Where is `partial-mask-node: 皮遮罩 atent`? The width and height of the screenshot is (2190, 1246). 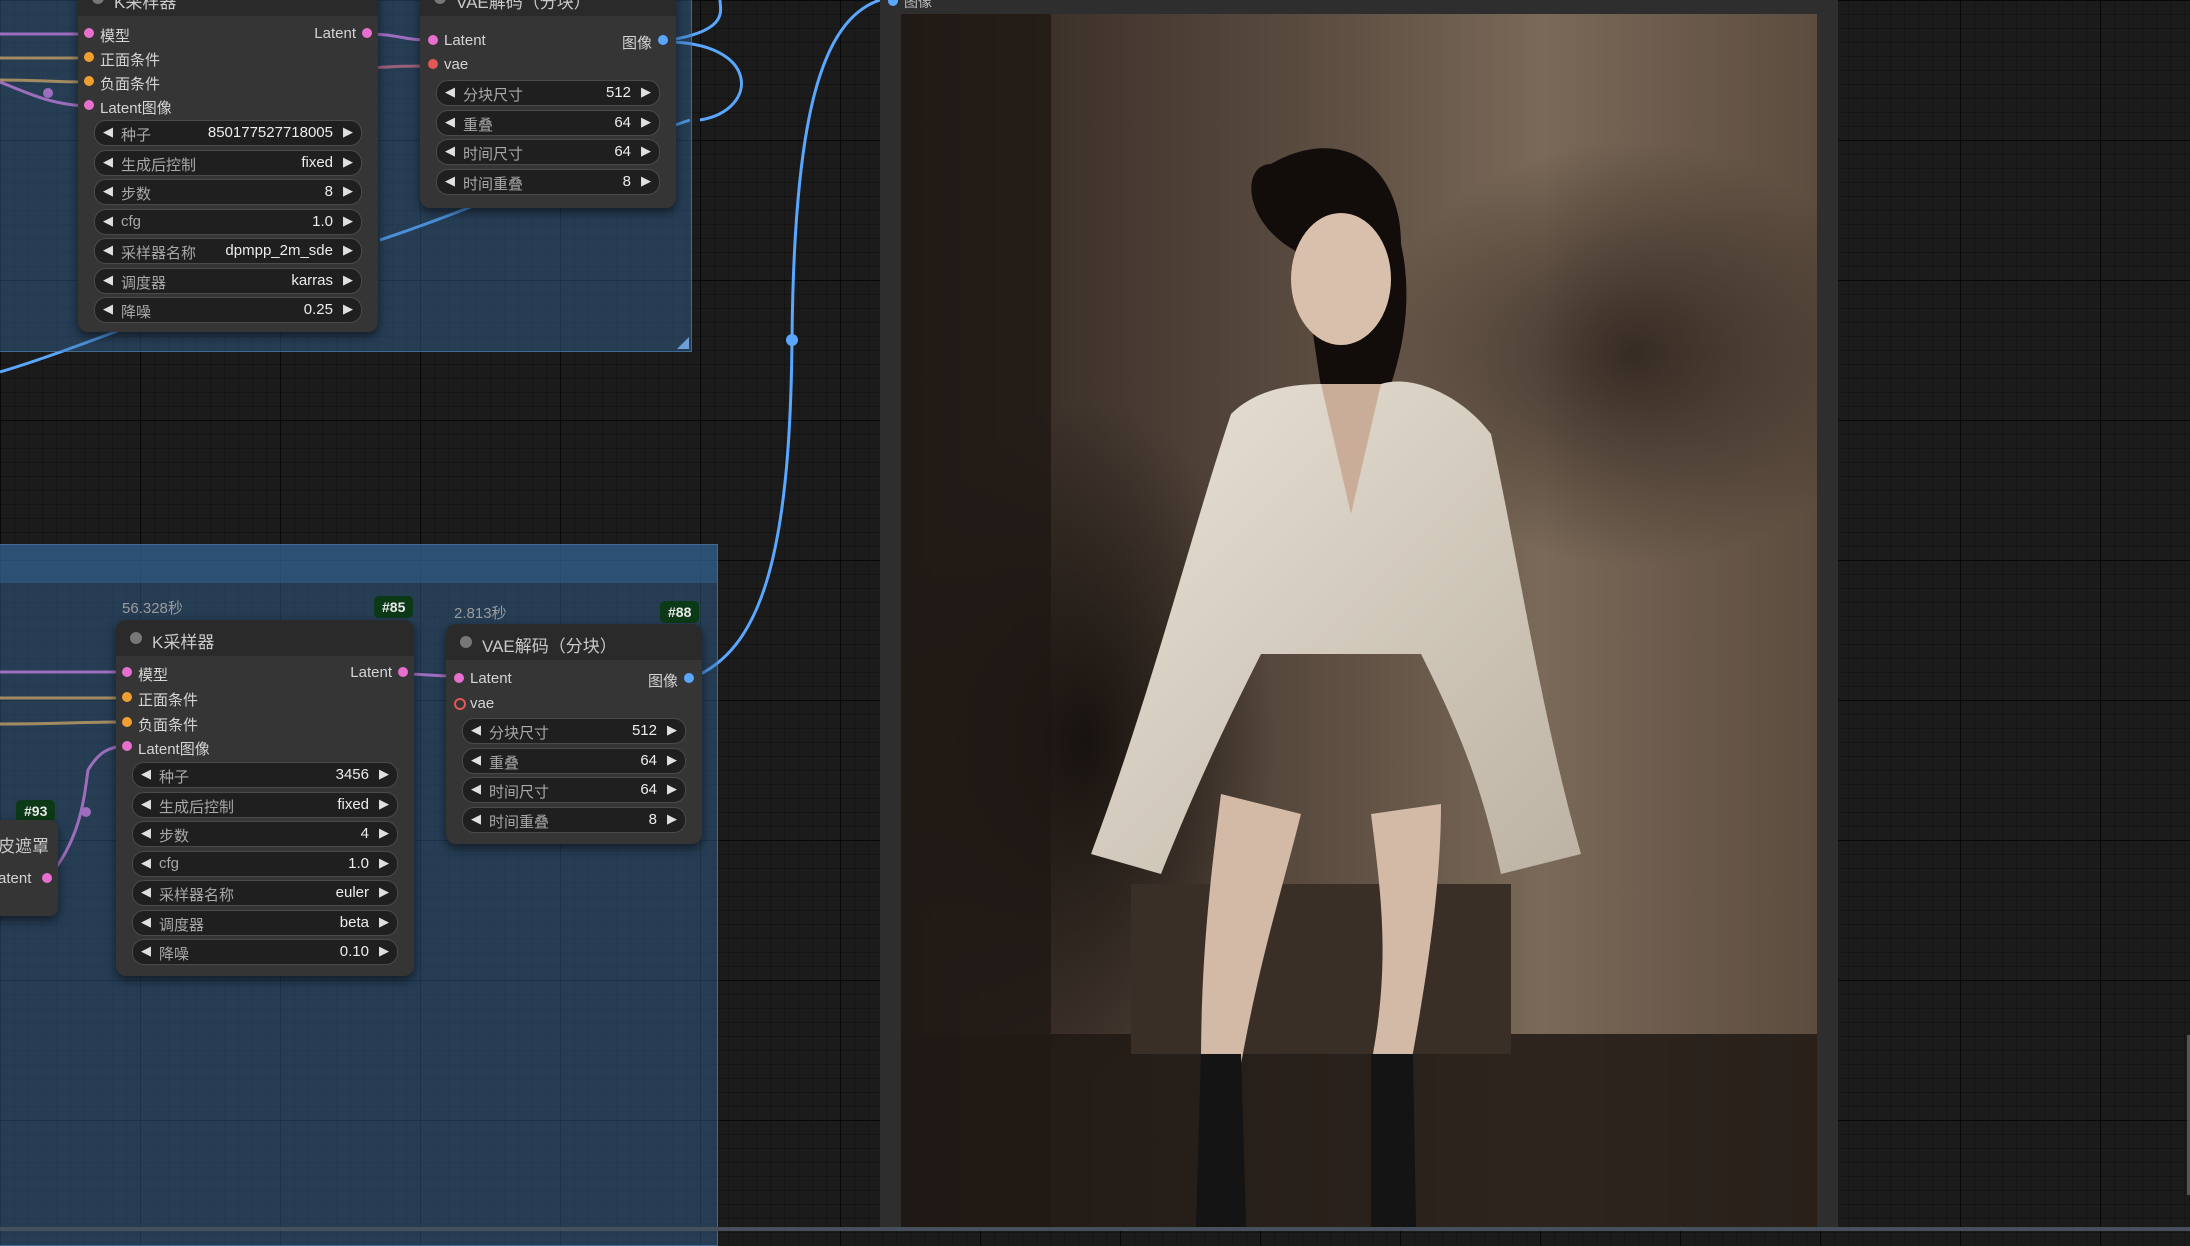 partial-mask-node: 皮遮罩 atent is located at coordinates (29, 868).